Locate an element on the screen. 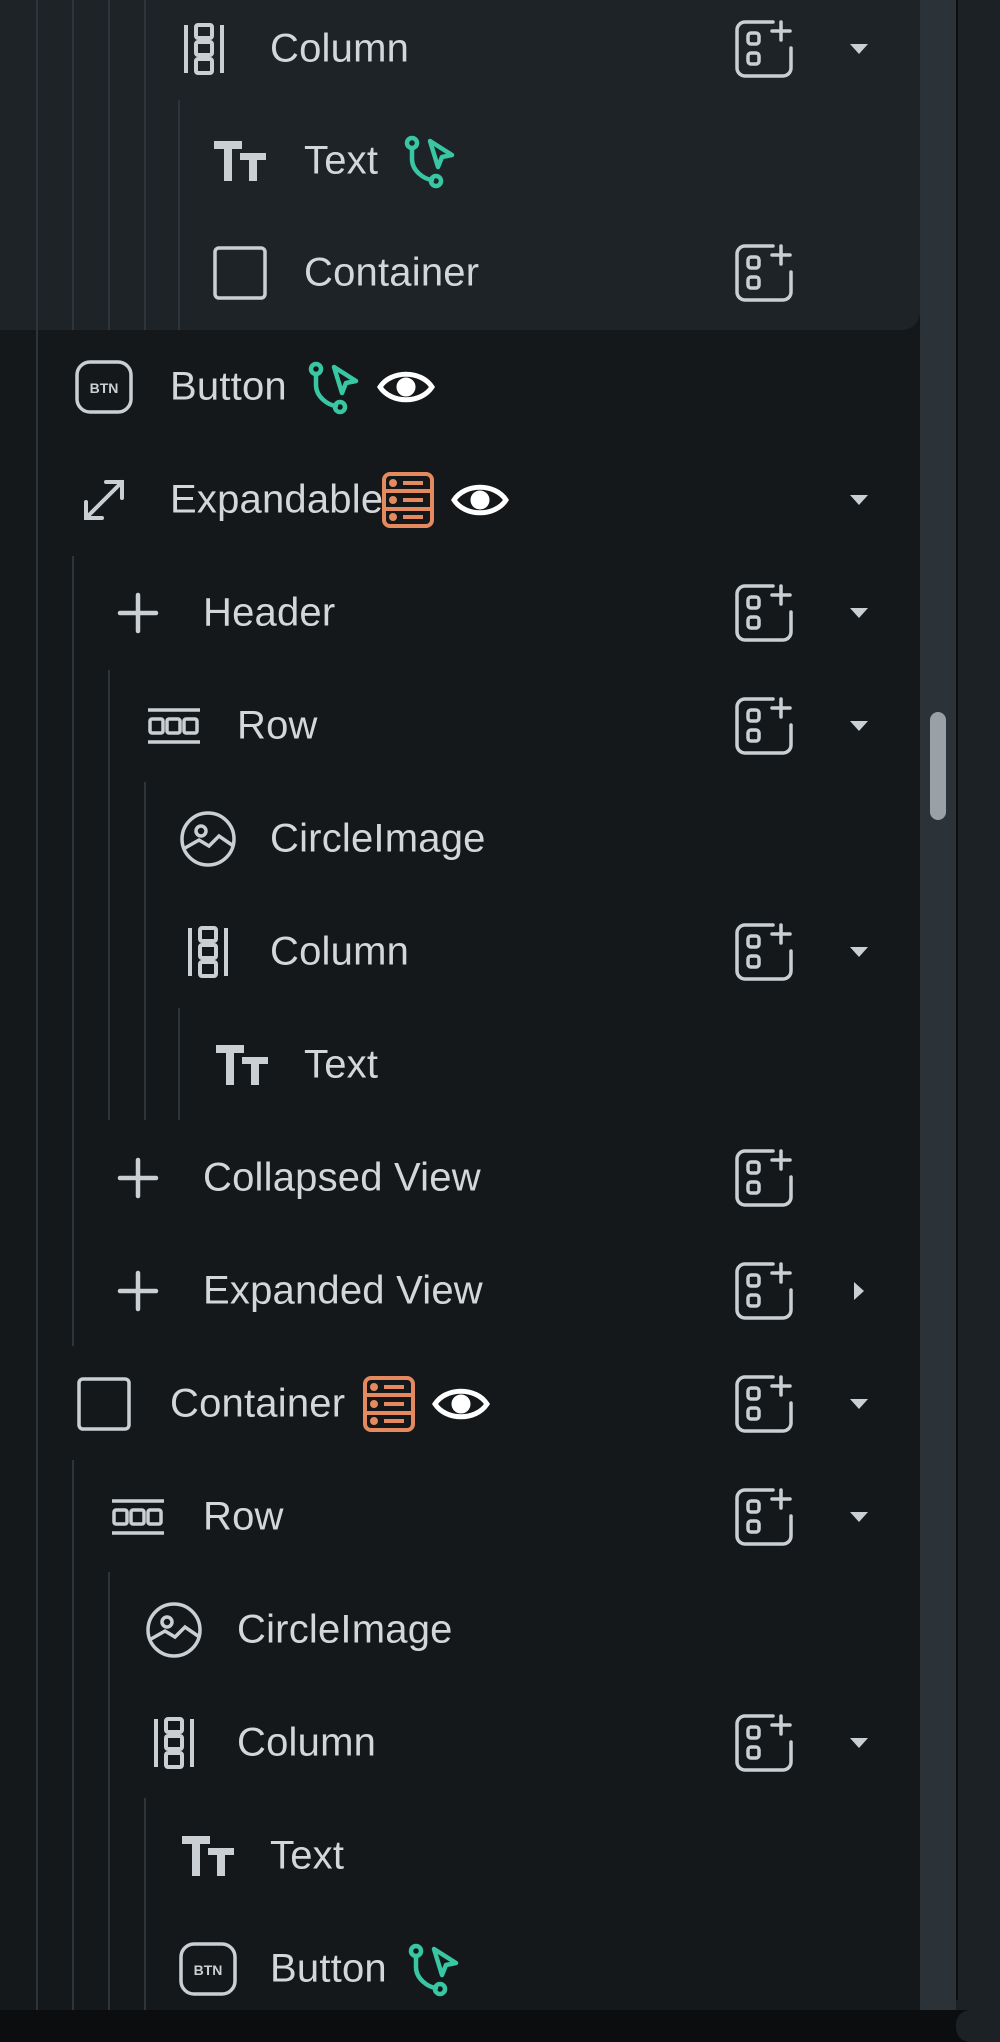  tree-item-label: Collapsed View is located at coordinates (342, 1177).